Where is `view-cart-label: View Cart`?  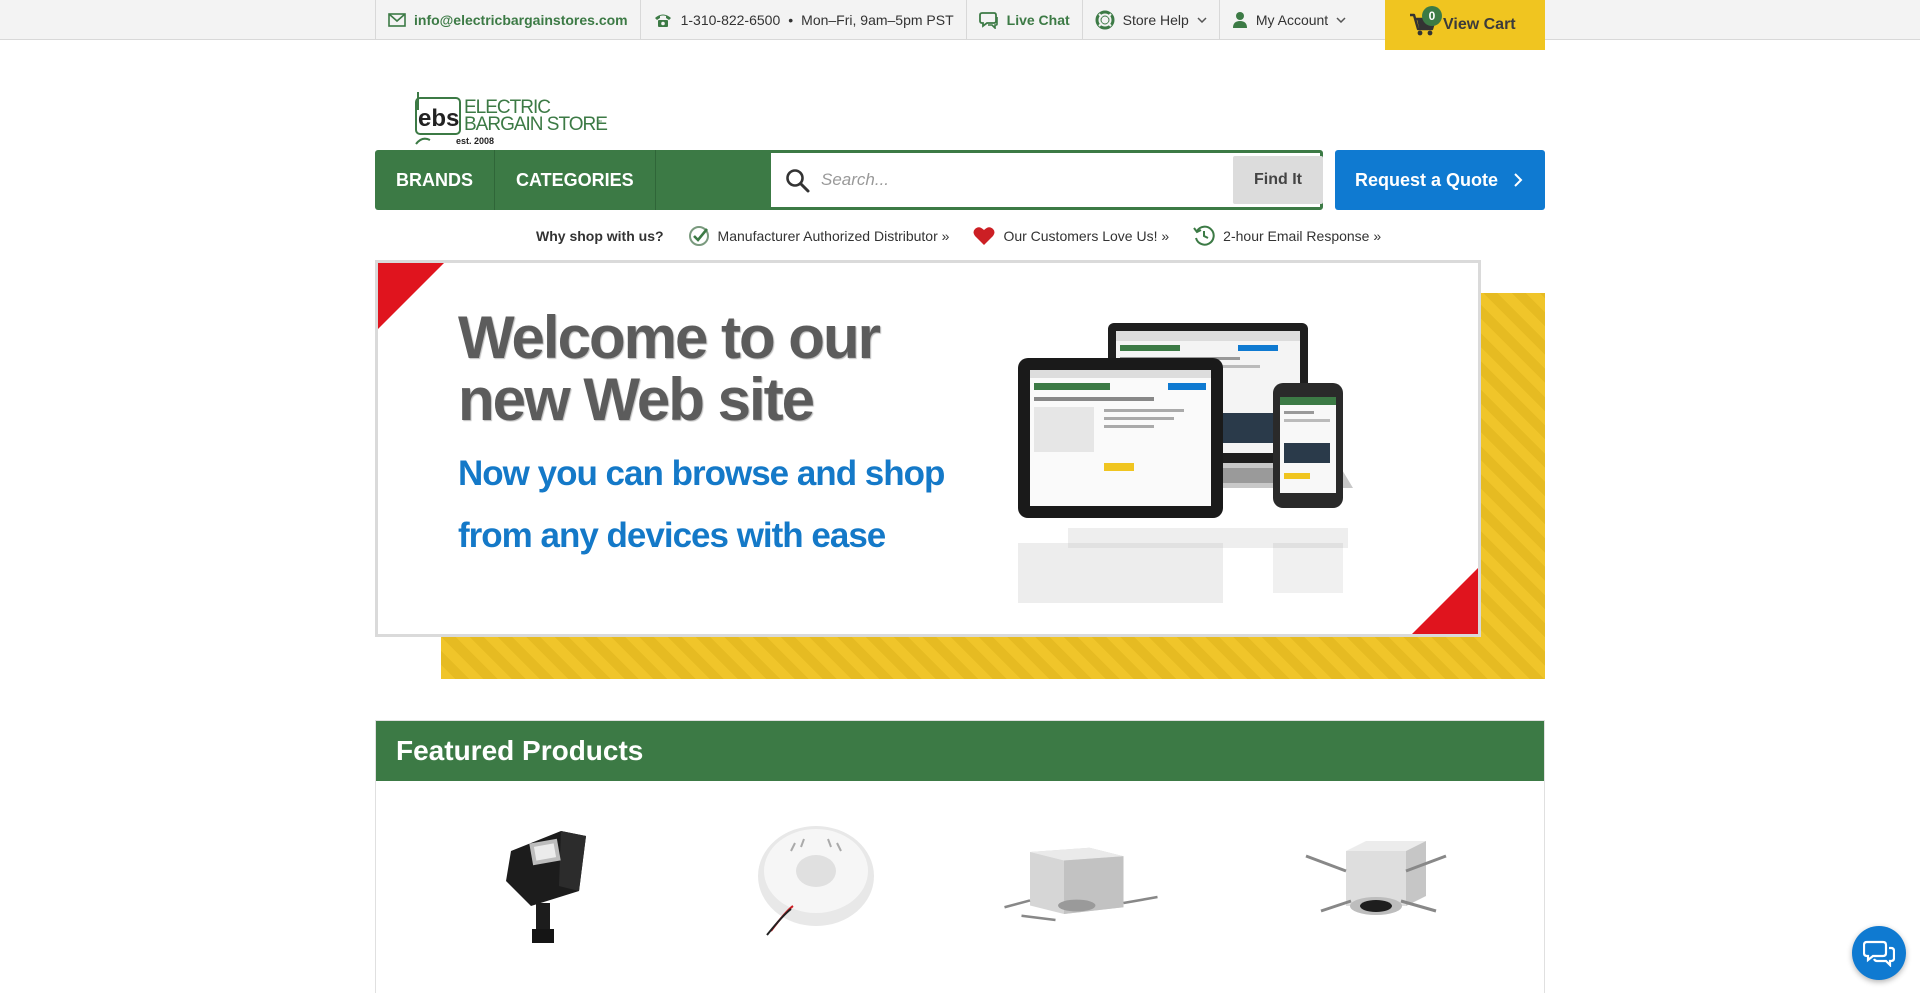 view-cart-label: View Cart is located at coordinates (1479, 24).